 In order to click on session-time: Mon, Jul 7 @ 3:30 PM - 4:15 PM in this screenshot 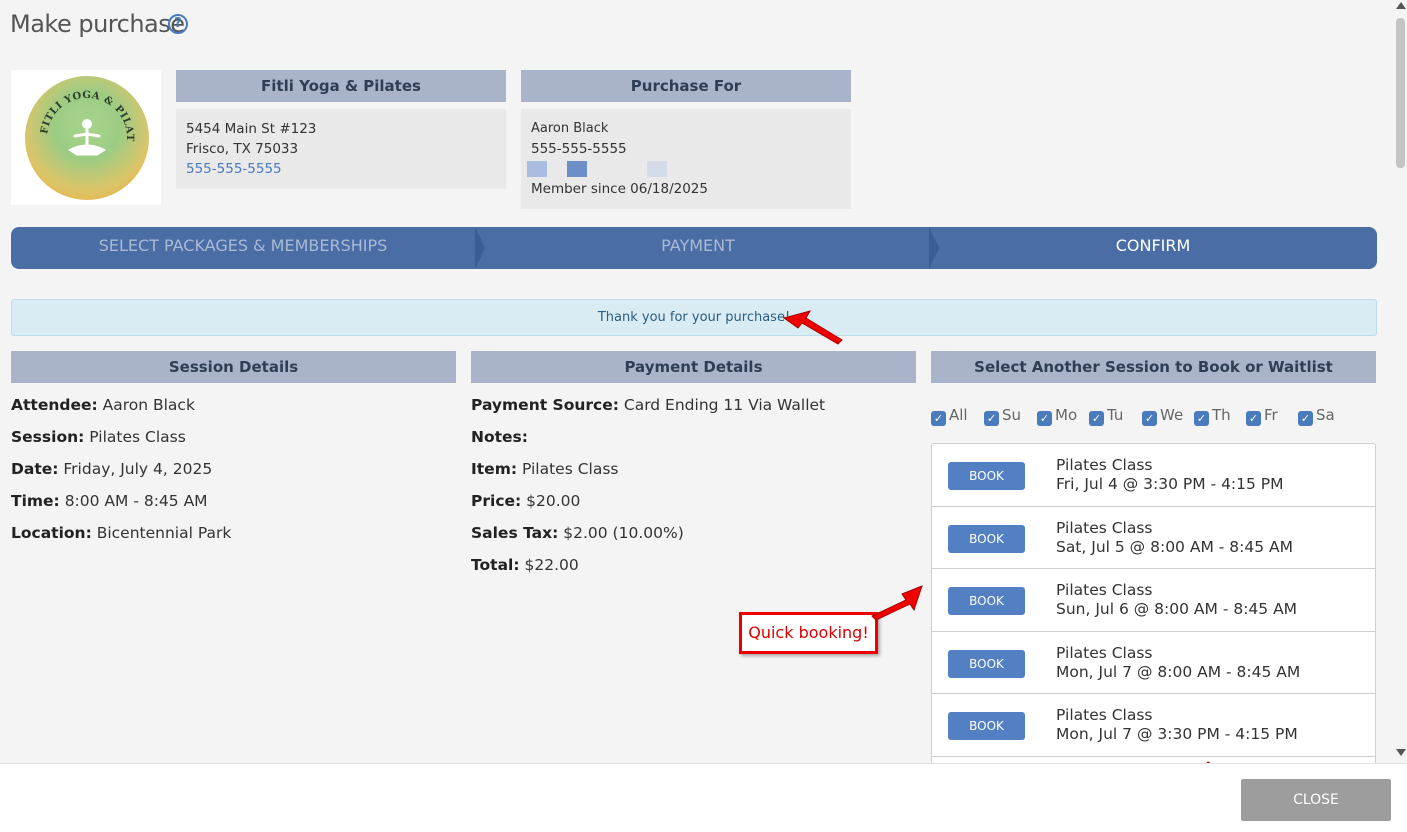, I will do `click(1177, 734)`.